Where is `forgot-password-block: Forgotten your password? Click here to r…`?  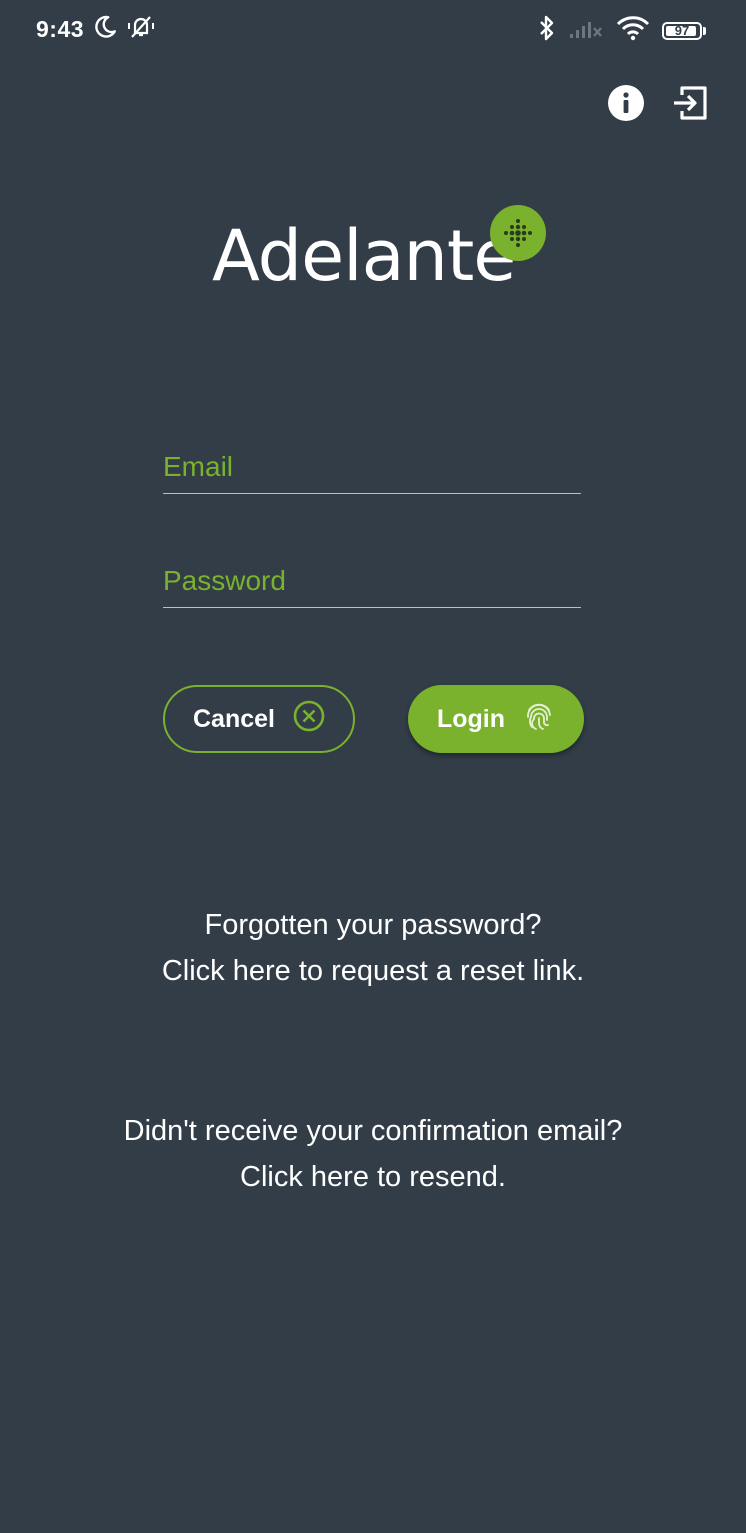
forgot-password-block: Forgotten your password? Click here to r… is located at coordinates (373, 948).